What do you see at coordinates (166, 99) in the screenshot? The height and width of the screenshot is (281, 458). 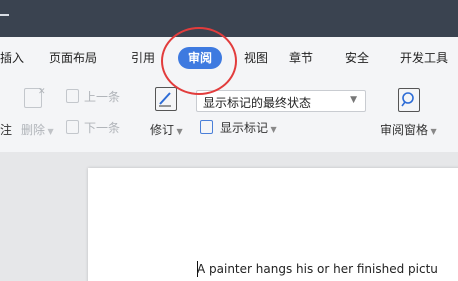 I see `track-changes-icon` at bounding box center [166, 99].